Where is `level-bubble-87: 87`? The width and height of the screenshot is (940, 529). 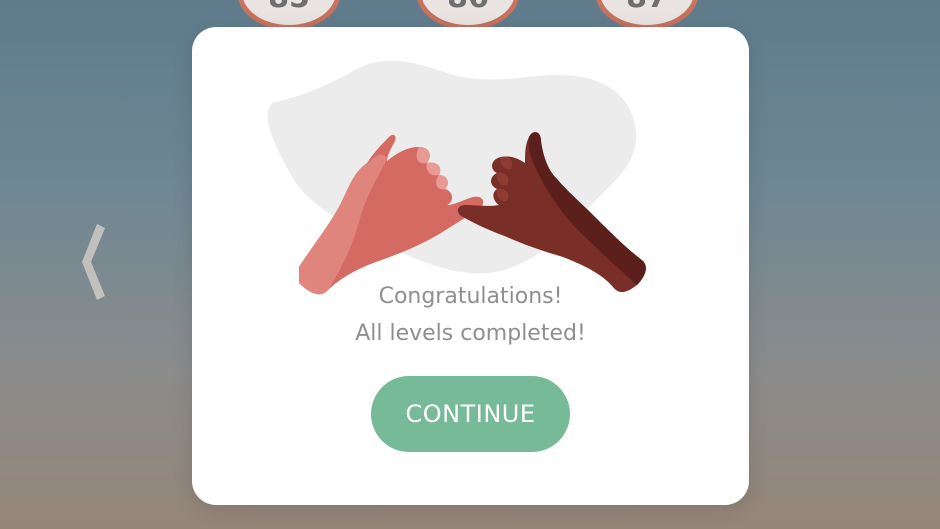
level-bubble-87: 87 is located at coordinates (647, 15).